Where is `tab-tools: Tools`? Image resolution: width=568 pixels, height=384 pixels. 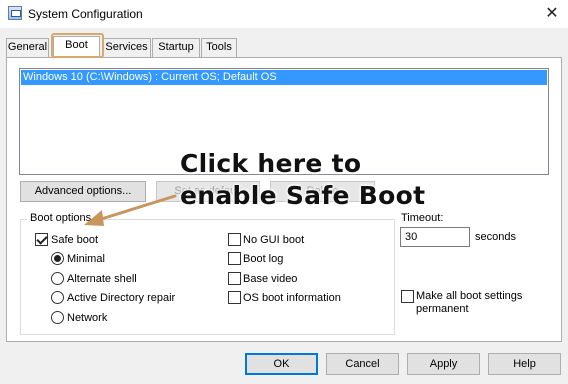 tab-tools: Tools is located at coordinates (219, 47).